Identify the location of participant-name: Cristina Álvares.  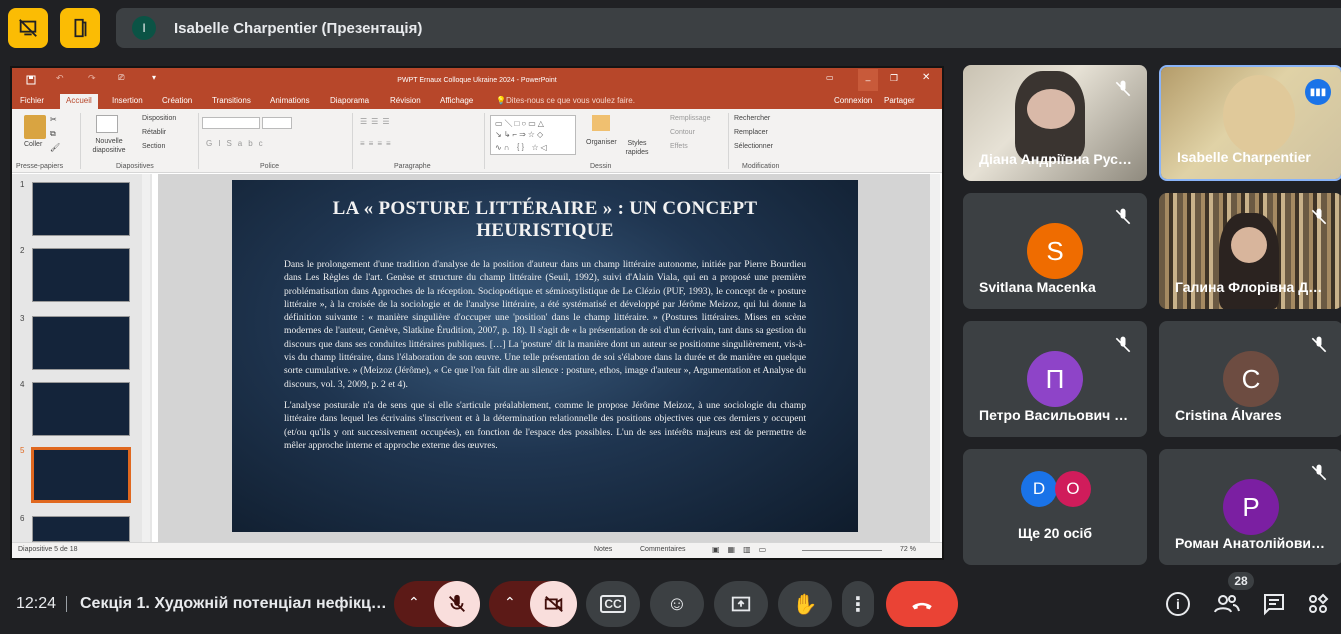
(1228, 415).